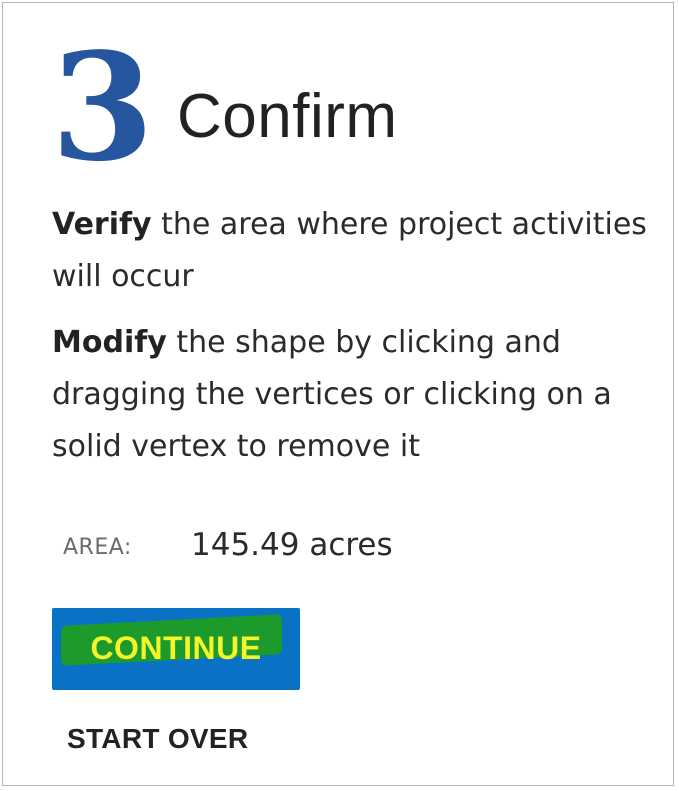 Image resolution: width=679 pixels, height=791 pixels. I want to click on continue-button: CONTINUE, so click(176, 649).